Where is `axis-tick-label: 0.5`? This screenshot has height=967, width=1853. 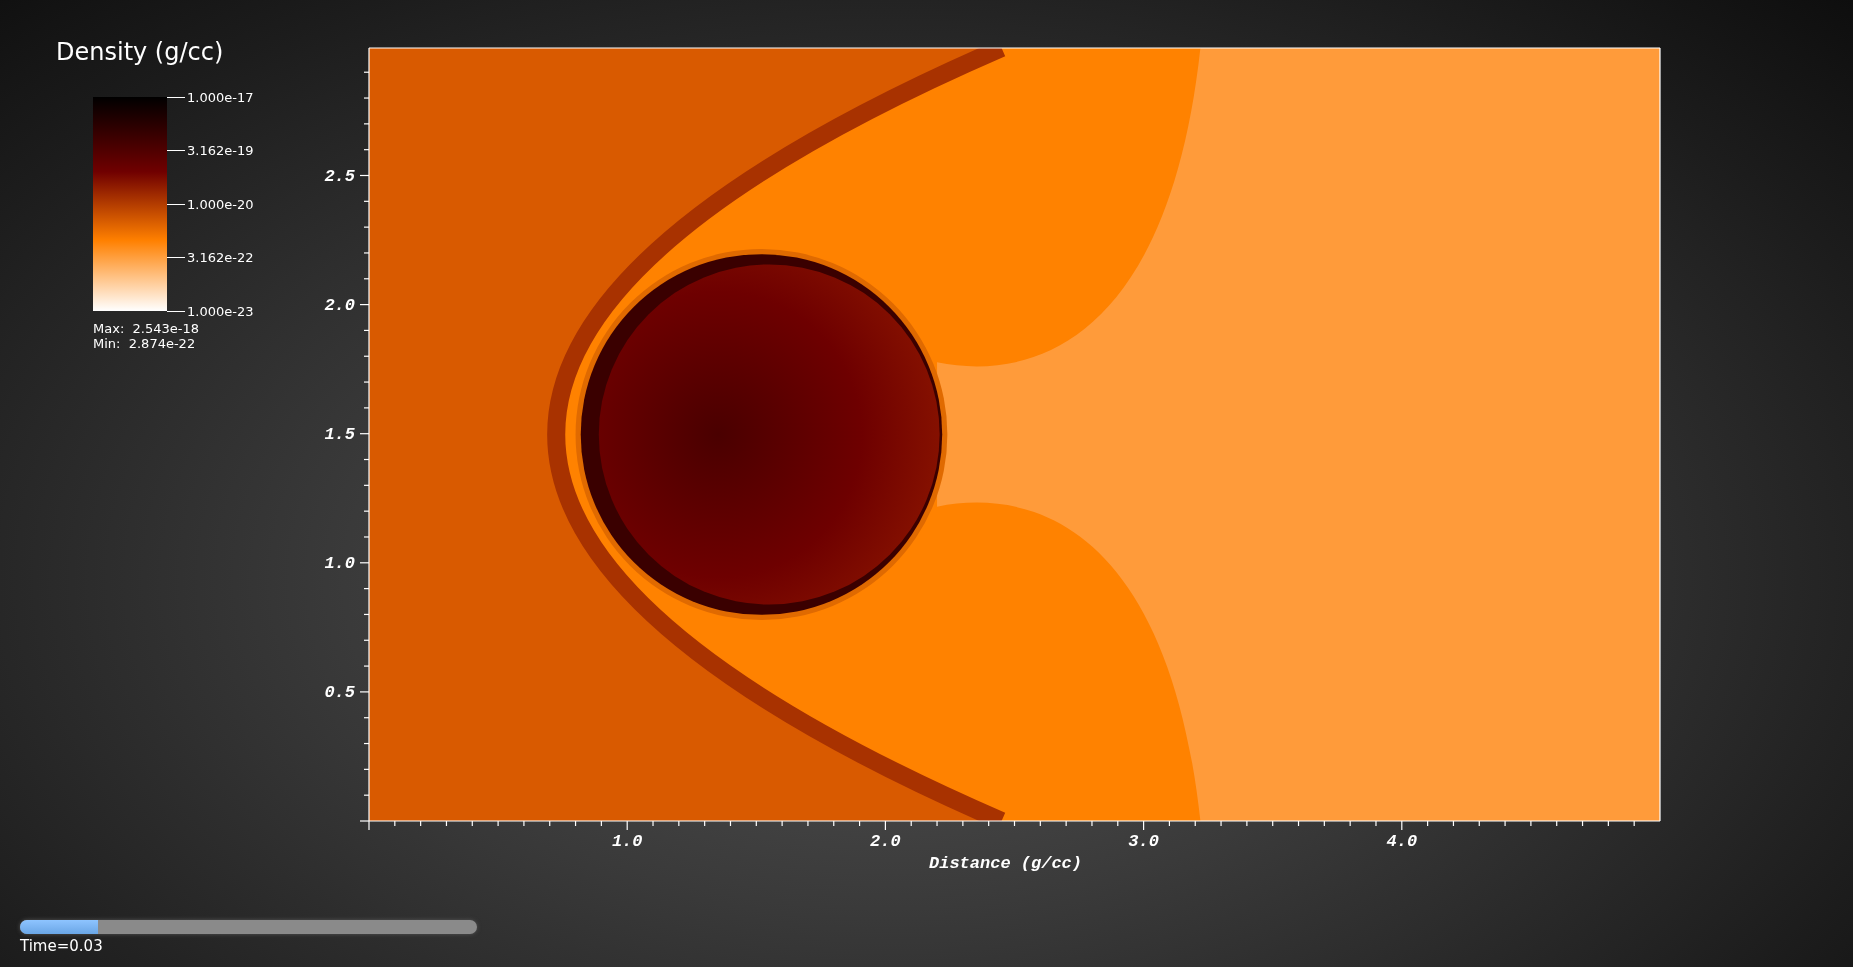 axis-tick-label: 0.5 is located at coordinates (339, 692).